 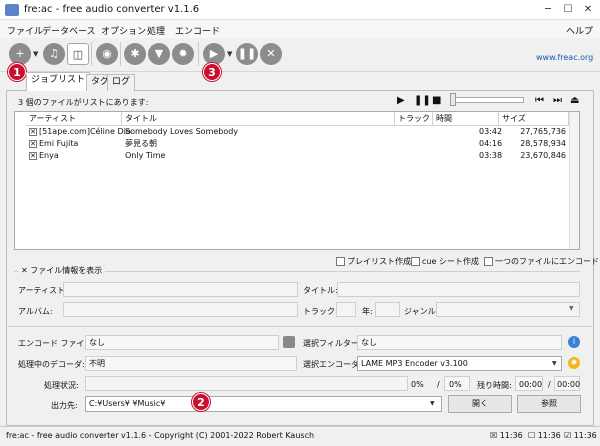 What do you see at coordinates (35, 54) in the screenshot?
I see `add-dropdown-icon: ▼` at bounding box center [35, 54].